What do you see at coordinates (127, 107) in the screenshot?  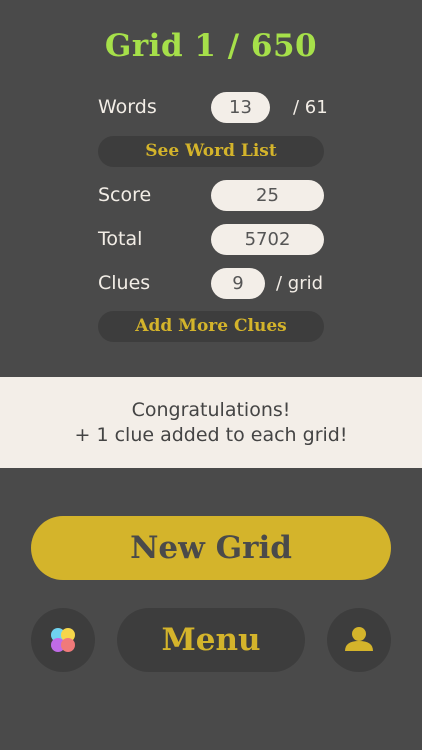 I see `words-label: Words` at bounding box center [127, 107].